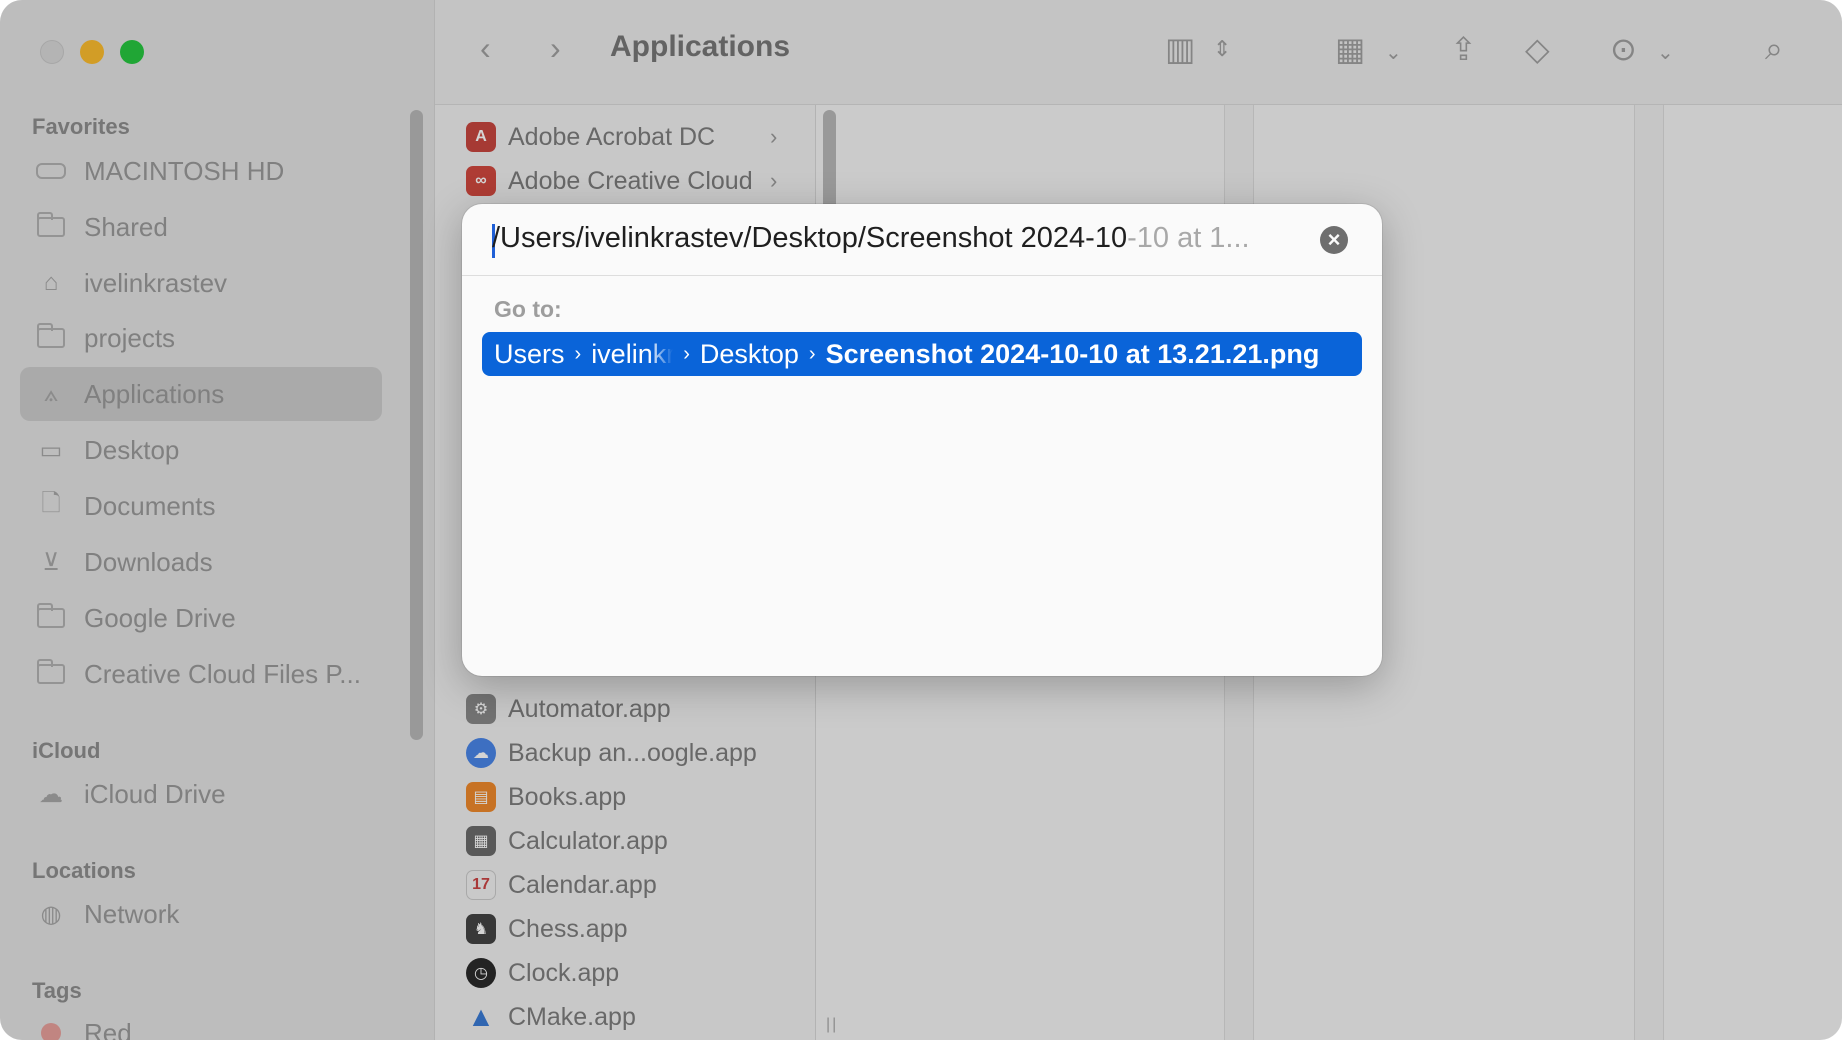  What do you see at coordinates (1072, 353) in the screenshot?
I see `breadcrumb-file: Screenshot 2024-10-10 at 13.21.21.png` at bounding box center [1072, 353].